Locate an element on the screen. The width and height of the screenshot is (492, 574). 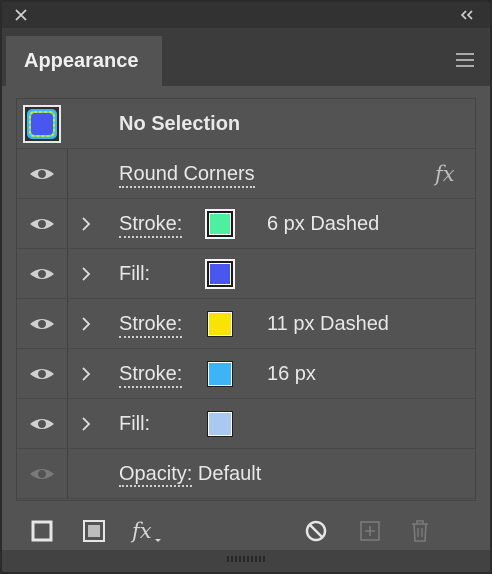
clear-appearance-icon is located at coordinates (316, 531).